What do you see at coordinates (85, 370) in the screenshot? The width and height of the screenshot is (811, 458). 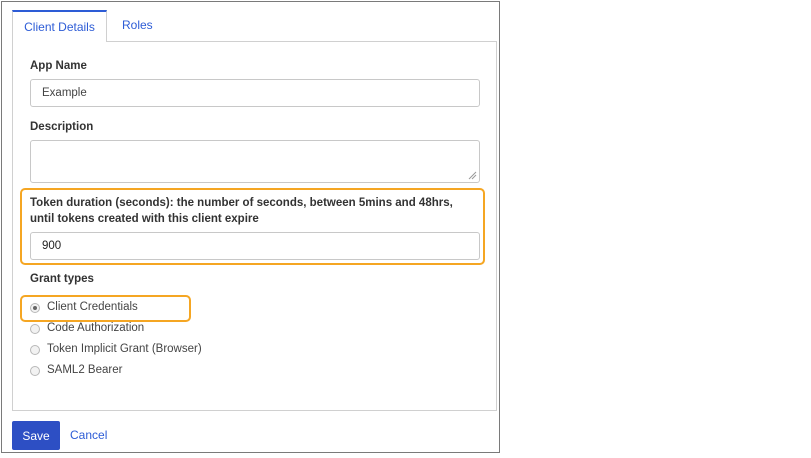 I see `grant-option-label: SAML2 Bearer` at bounding box center [85, 370].